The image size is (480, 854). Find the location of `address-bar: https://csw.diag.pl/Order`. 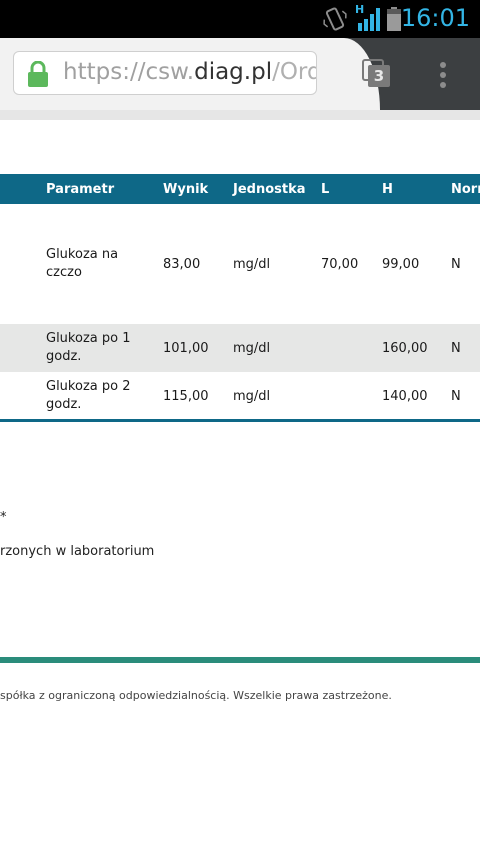

address-bar: https://csw.diag.pl/Order is located at coordinates (165, 73).